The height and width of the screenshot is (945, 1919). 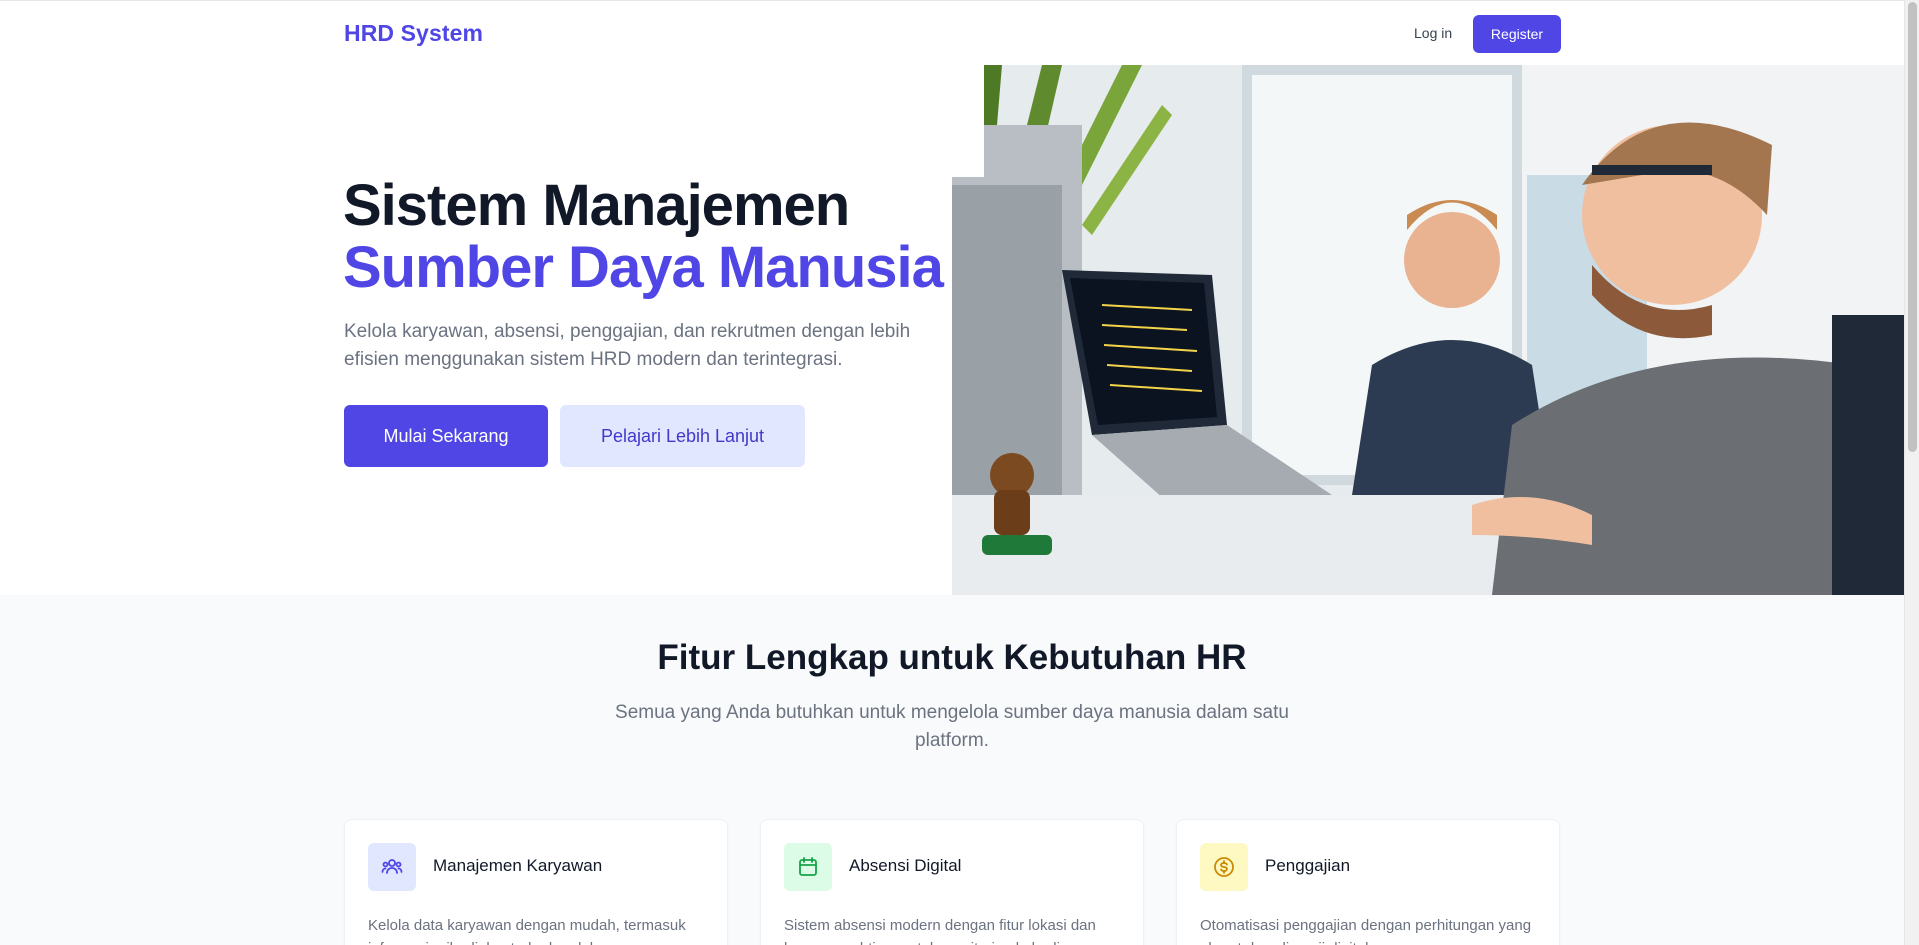 I want to click on hero-title-line1: Sistem Manajemen, so click(x=596, y=205).